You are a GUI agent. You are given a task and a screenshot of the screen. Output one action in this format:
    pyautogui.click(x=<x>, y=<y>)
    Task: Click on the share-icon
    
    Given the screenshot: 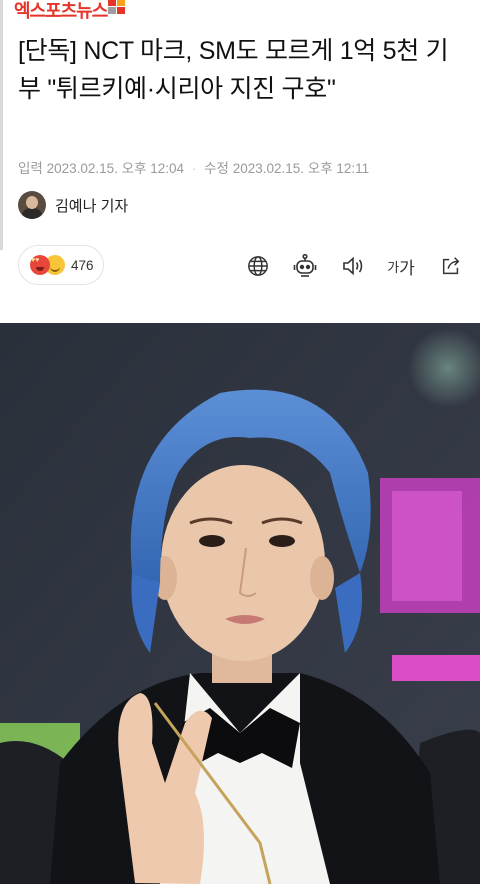 What is the action you would take?
    pyautogui.click(x=451, y=266)
    